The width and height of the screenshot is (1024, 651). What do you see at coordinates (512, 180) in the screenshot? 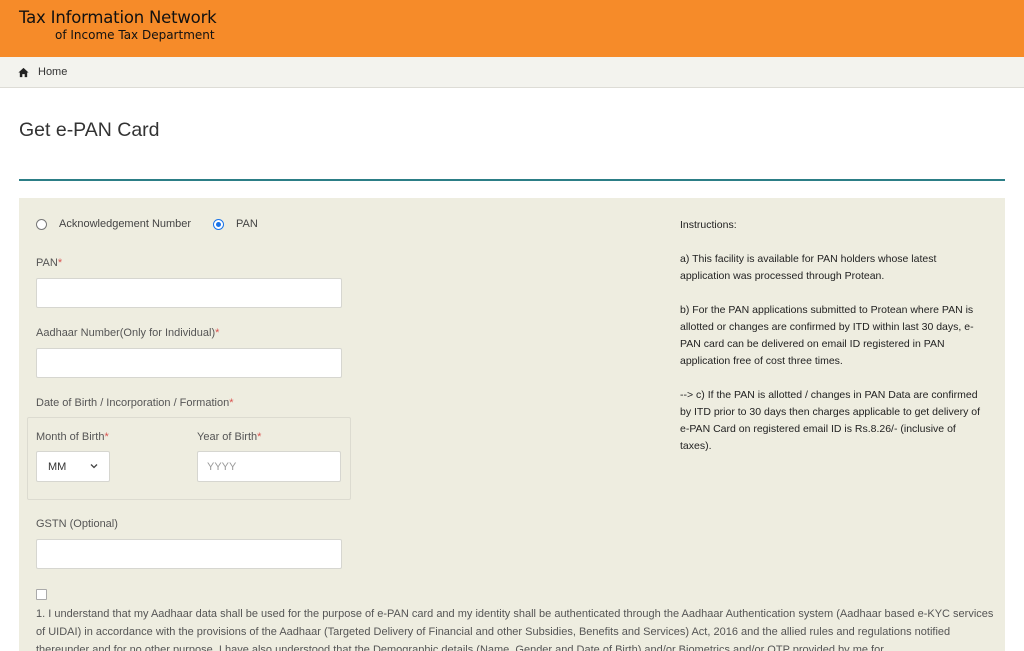
I see `title-divider` at bounding box center [512, 180].